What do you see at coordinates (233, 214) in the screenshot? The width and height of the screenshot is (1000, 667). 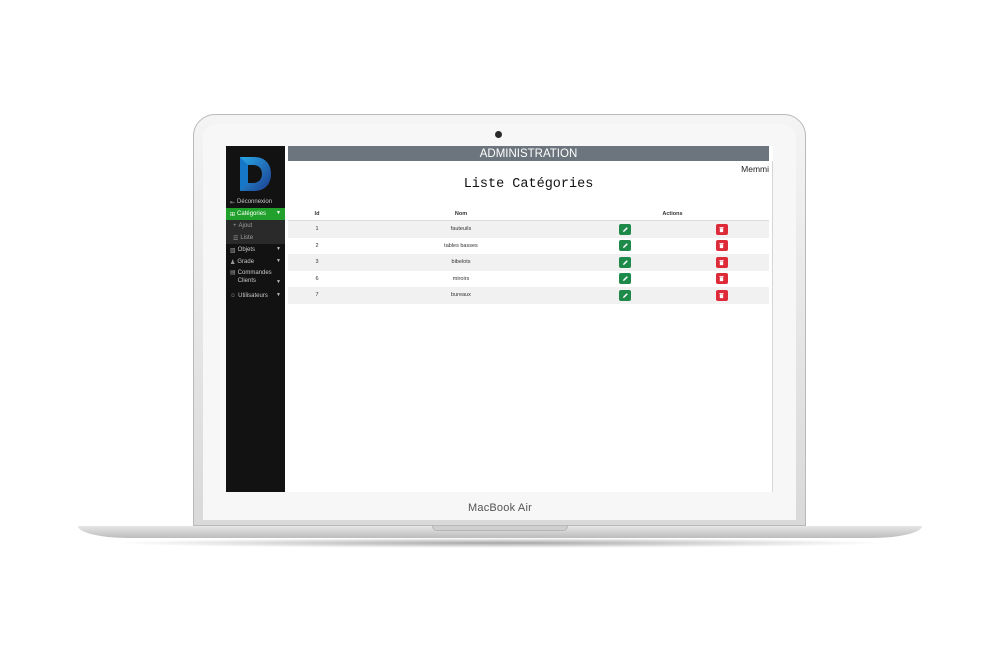 I see `plus-square-icon: ⊞` at bounding box center [233, 214].